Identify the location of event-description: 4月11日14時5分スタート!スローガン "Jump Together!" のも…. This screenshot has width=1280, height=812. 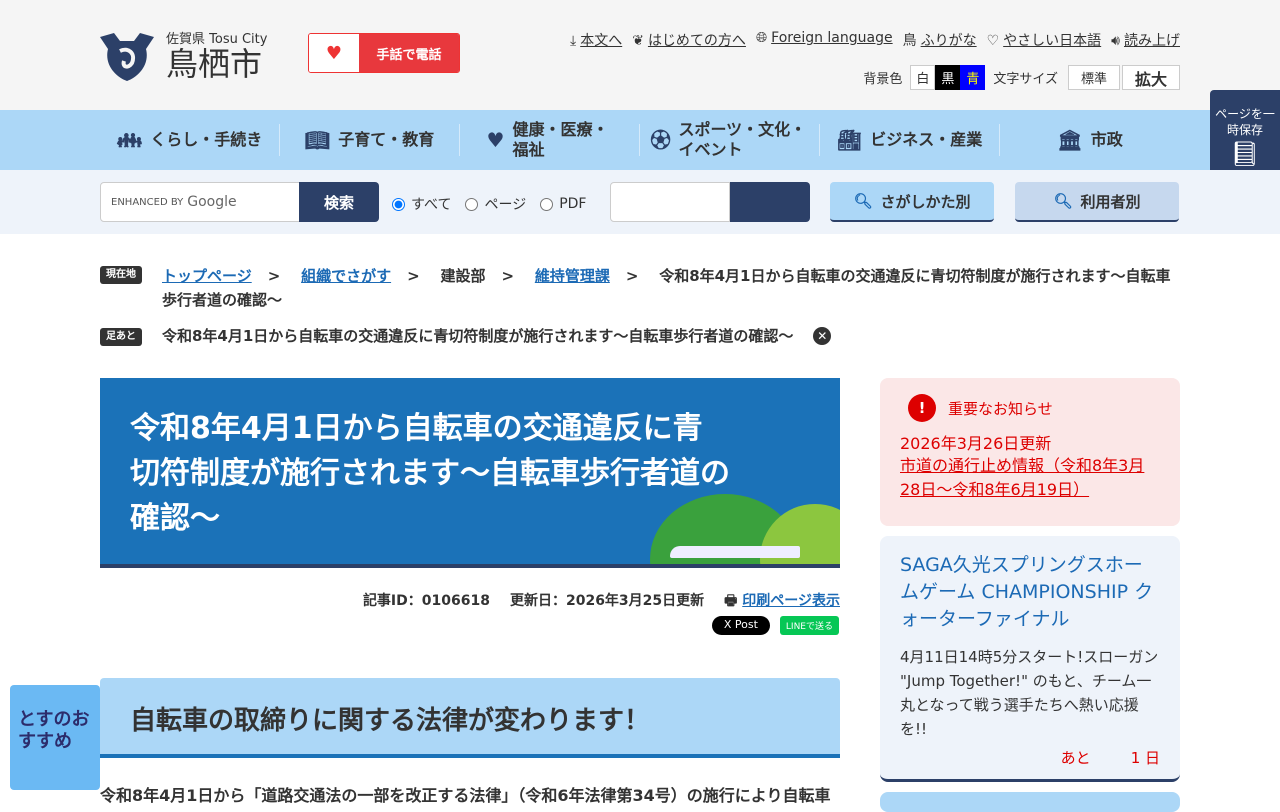
(1029, 693).